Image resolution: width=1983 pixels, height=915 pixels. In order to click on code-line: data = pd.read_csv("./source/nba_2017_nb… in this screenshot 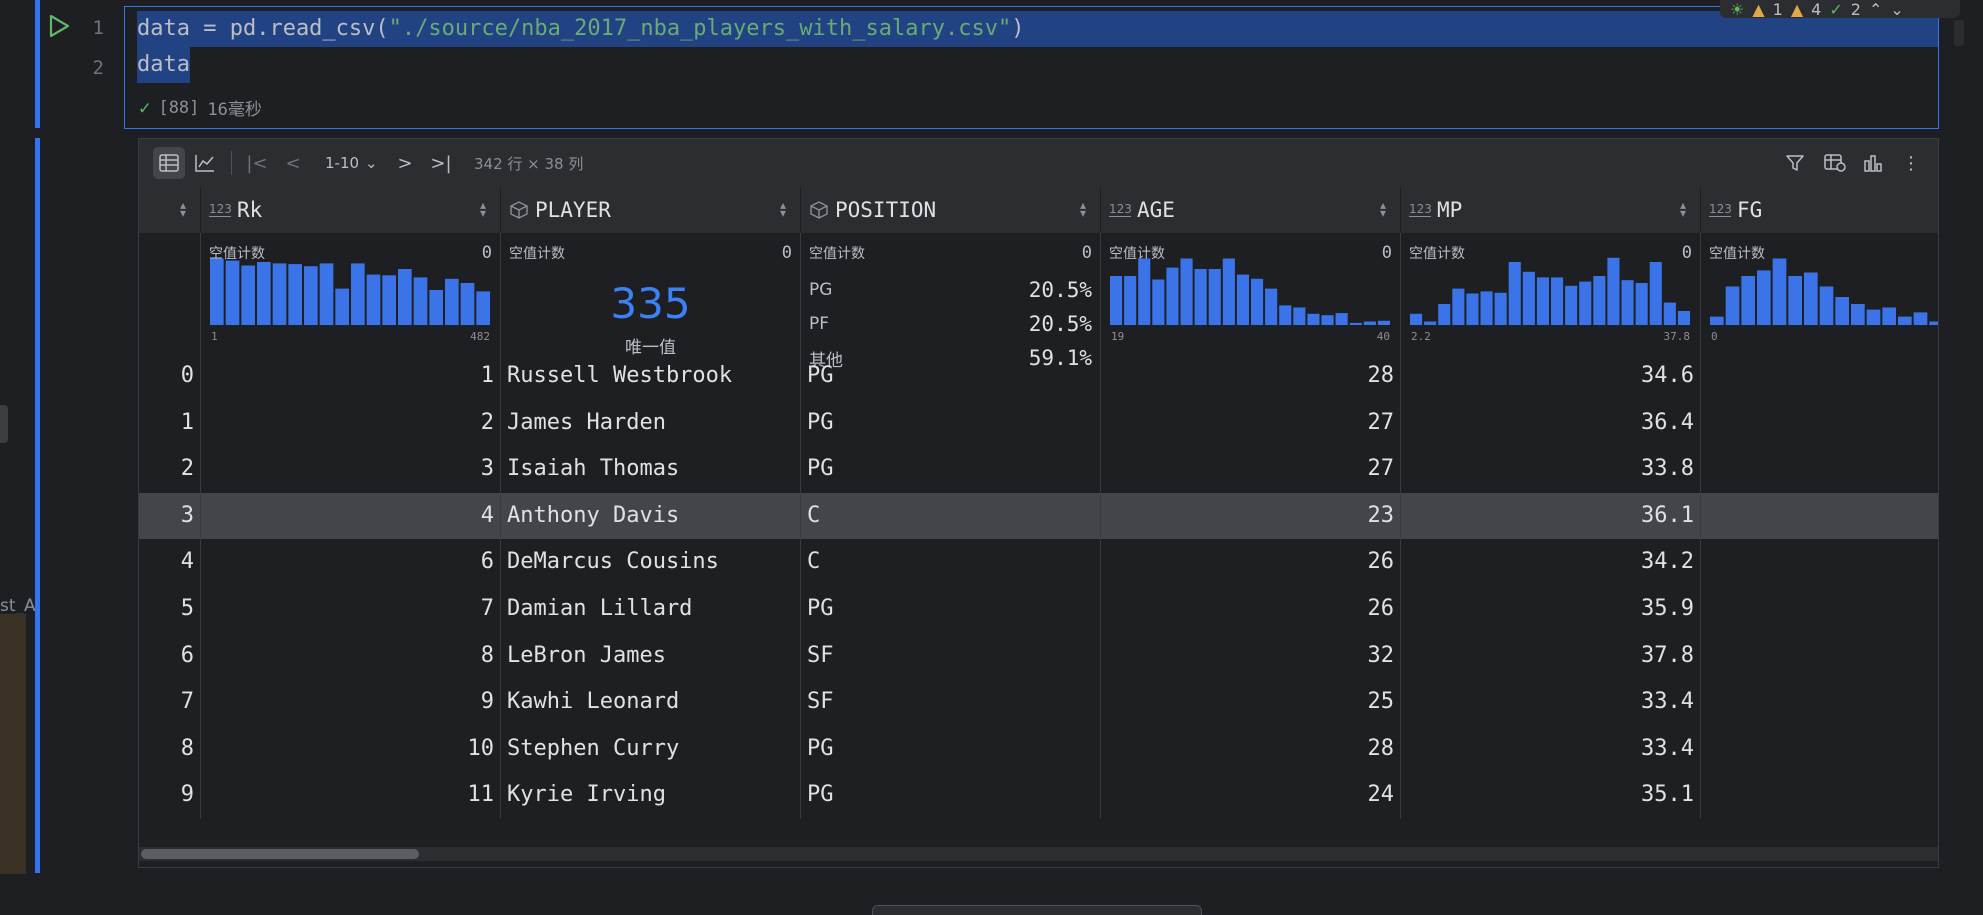, I will do `click(1037, 29)`.